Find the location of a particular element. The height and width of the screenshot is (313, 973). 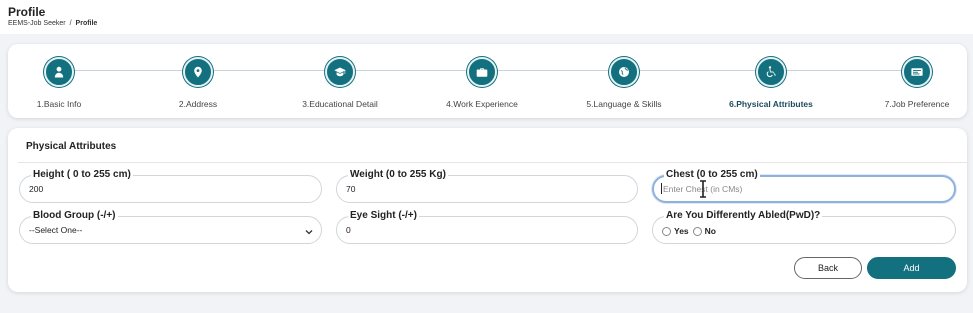

height-label: Height ( 0 to 255 cm) is located at coordinates (82, 174).